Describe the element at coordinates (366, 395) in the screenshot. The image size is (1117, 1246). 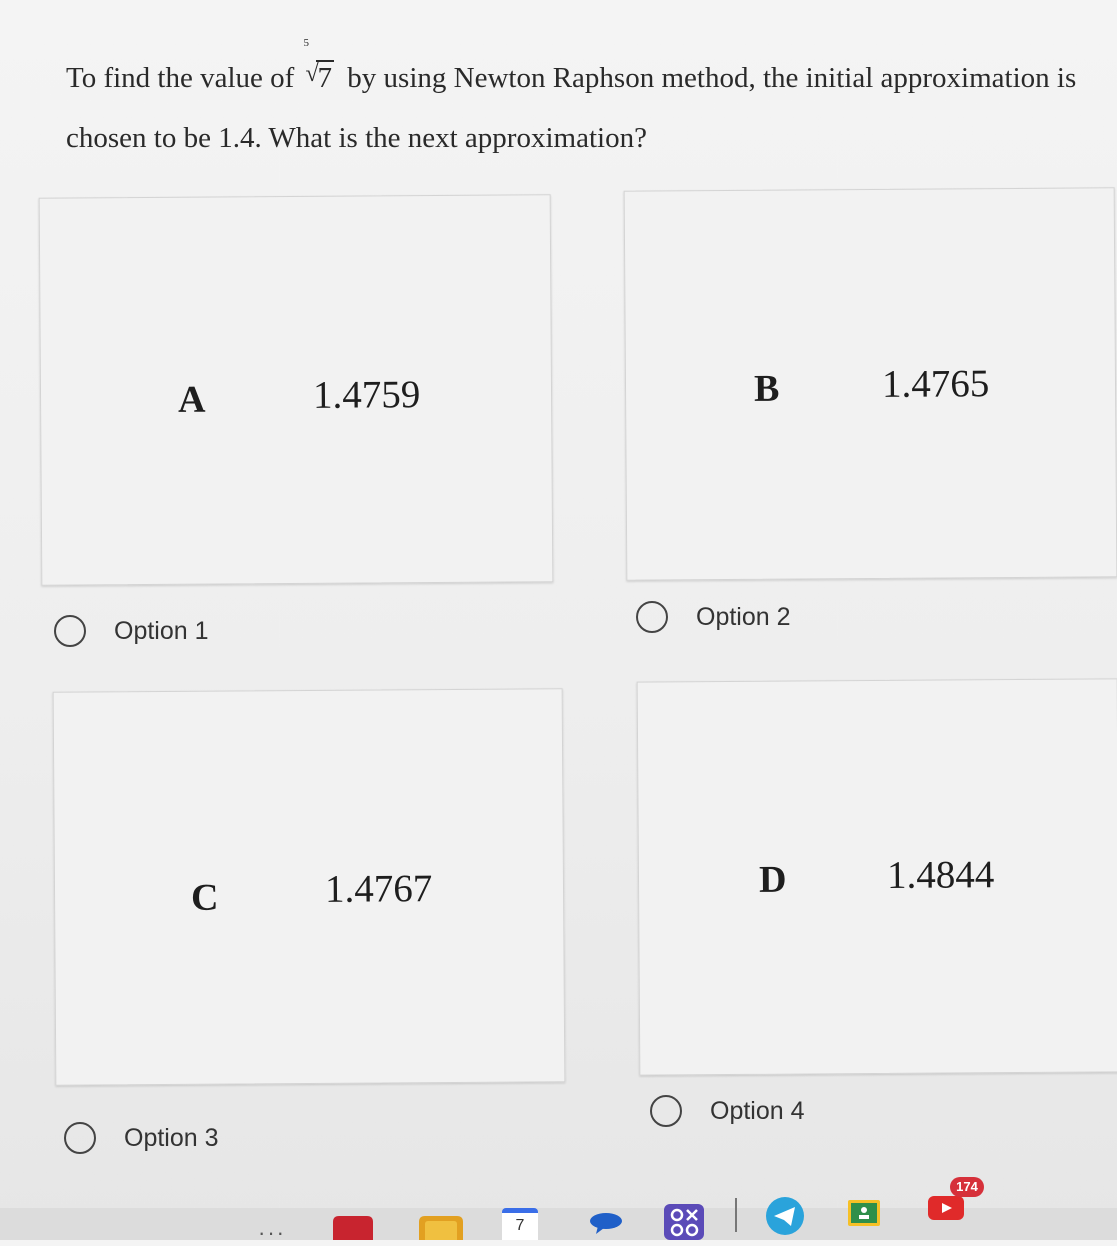
I see `choice-value: 1.4759` at that location.